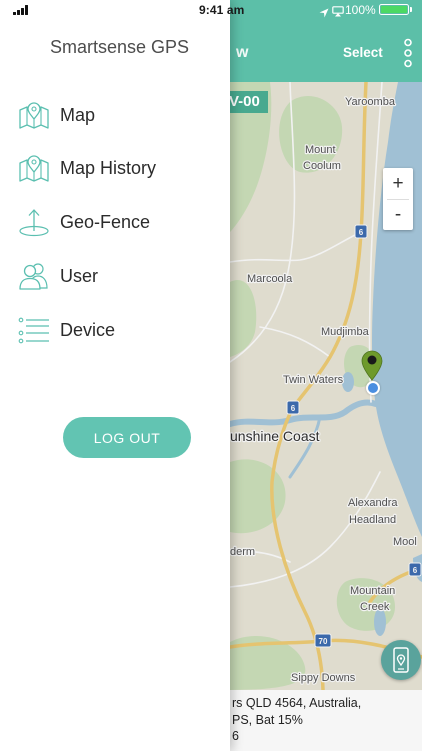 This screenshot has height=751, width=422. Describe the element at coordinates (338, 10) in the screenshot. I see `screen-mirroring-icon` at that location.